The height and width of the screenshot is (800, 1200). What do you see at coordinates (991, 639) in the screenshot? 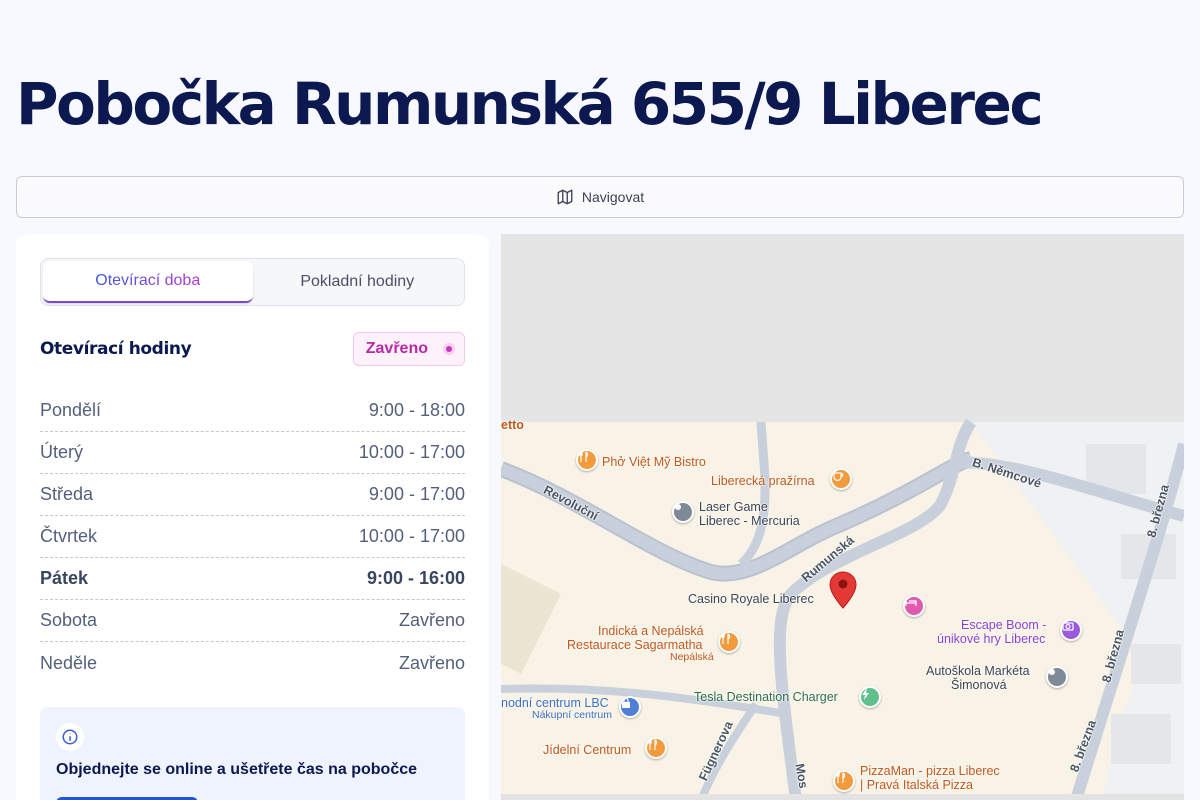
I see `poi-label: únikové hry Liberec` at bounding box center [991, 639].